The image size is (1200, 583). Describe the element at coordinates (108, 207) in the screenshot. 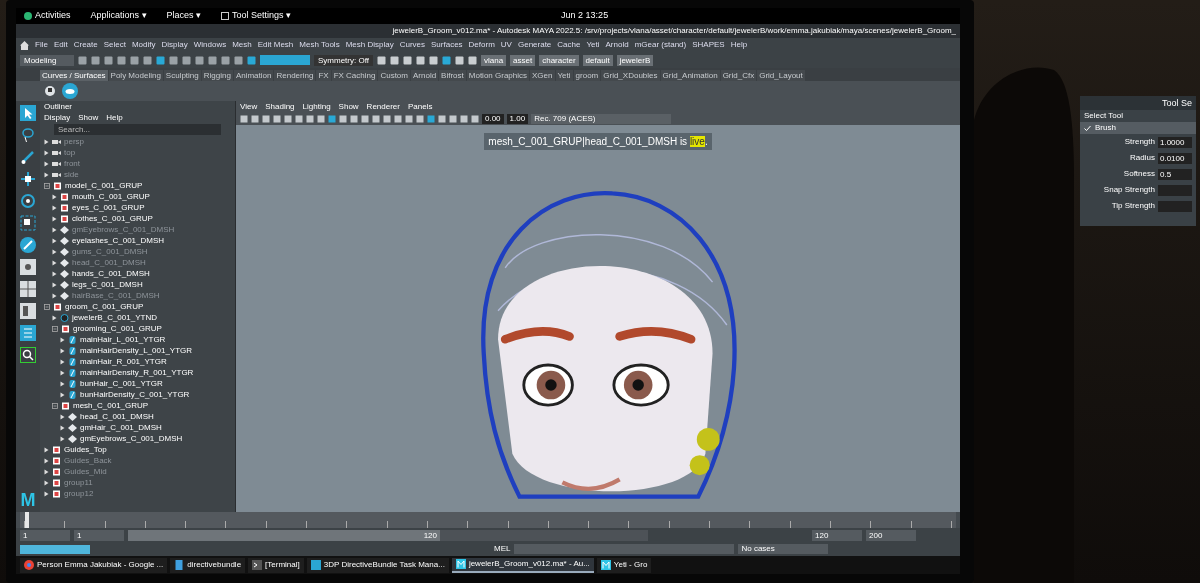

I see `outliner-item: eyes_C_001_GRUP` at that location.